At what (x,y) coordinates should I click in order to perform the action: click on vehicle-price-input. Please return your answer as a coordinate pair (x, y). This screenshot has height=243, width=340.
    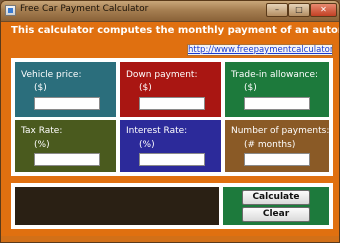
    Looking at the image, I should click on (67, 103).